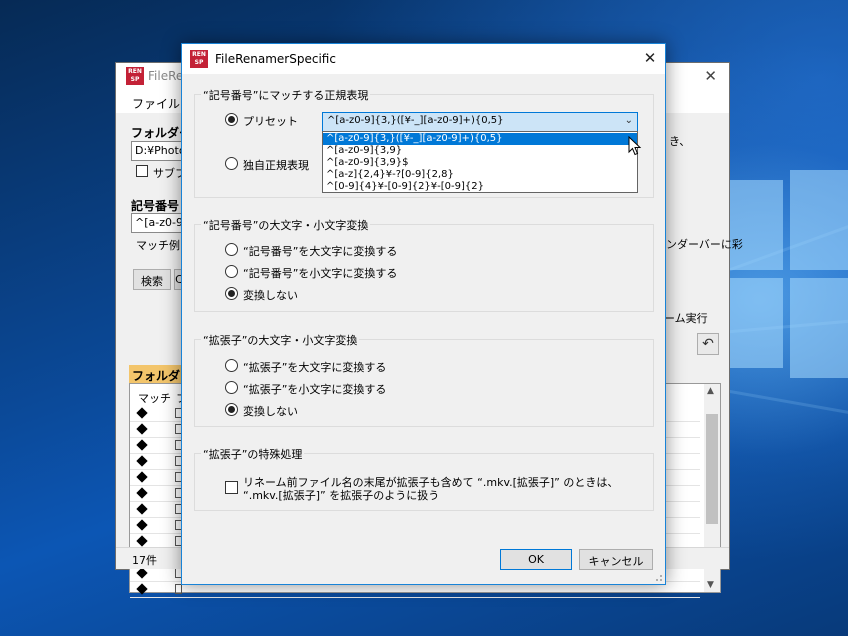 This screenshot has height=636, width=848. What do you see at coordinates (616, 559) in the screenshot?
I see `cancel-button: キャンセル` at bounding box center [616, 559].